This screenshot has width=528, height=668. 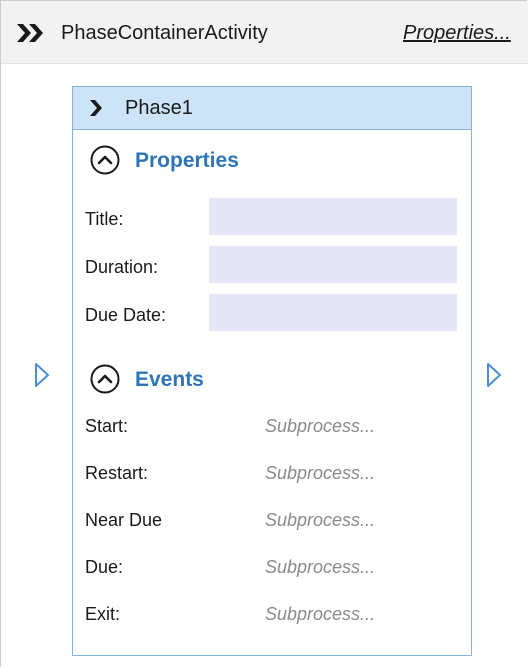 What do you see at coordinates (333, 264) in the screenshot?
I see `duration-input` at bounding box center [333, 264].